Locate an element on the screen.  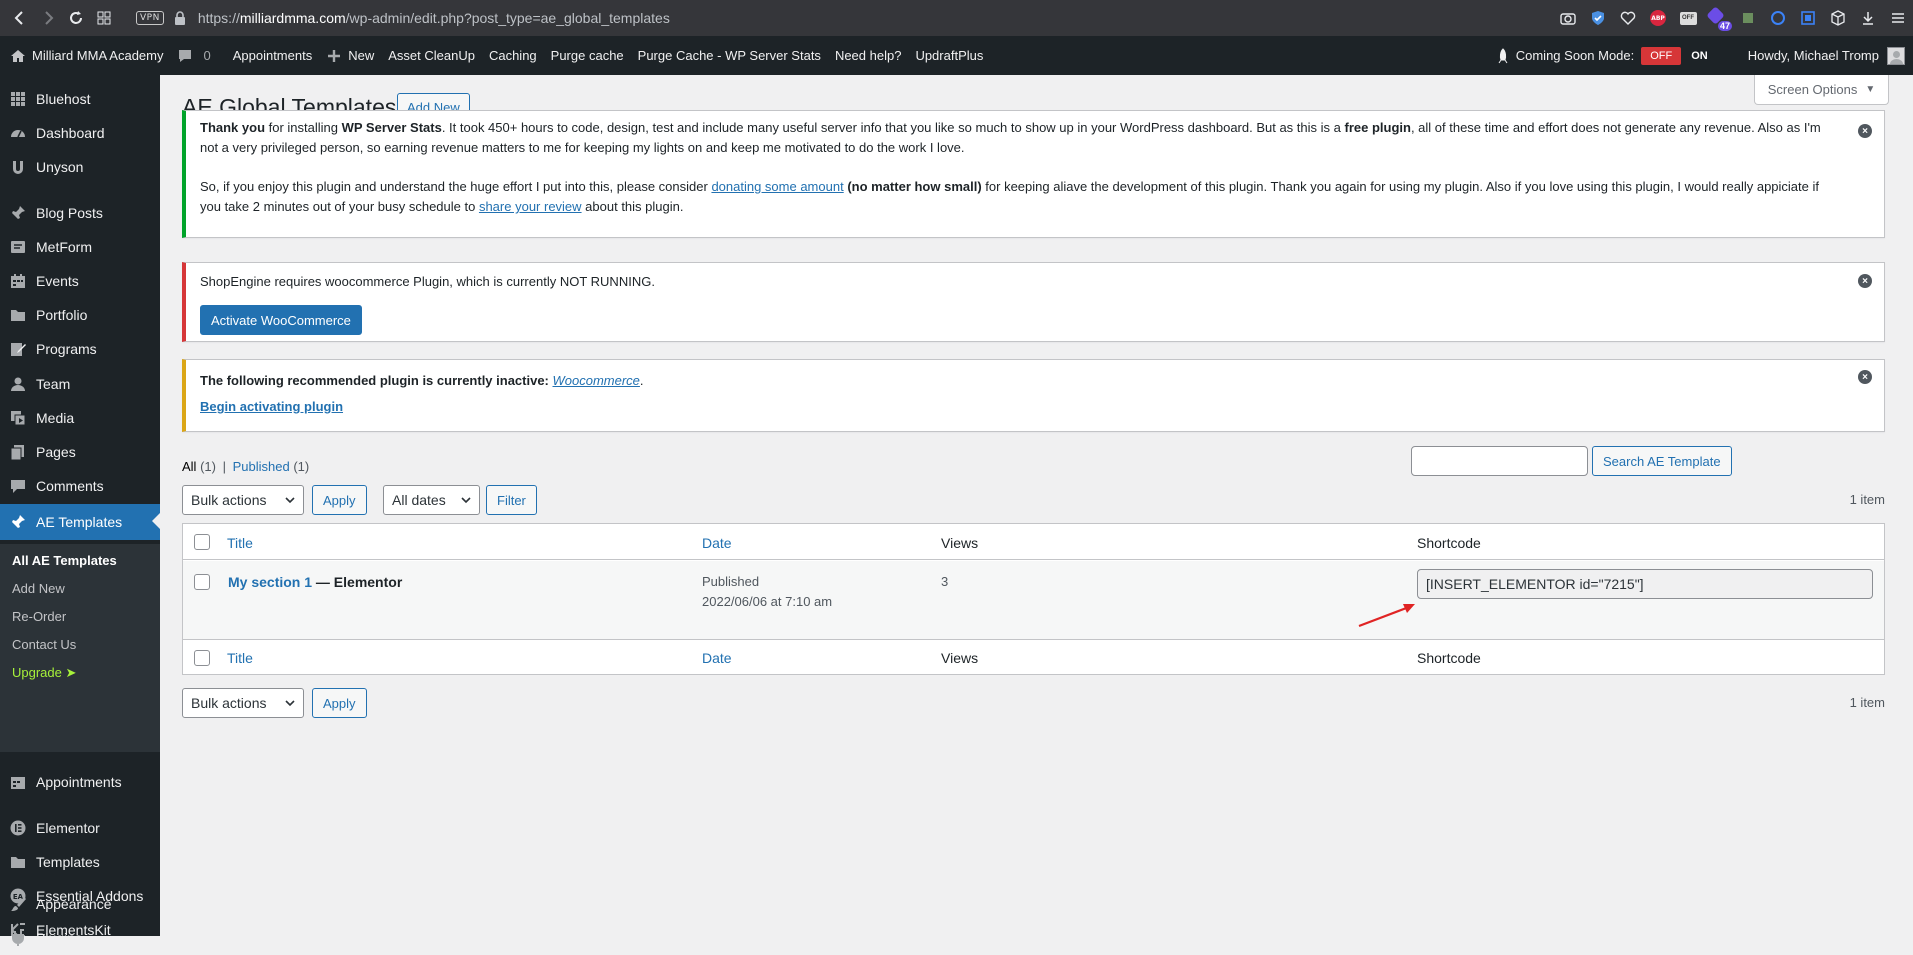
row-title-link: My section 1 is located at coordinates (270, 582).